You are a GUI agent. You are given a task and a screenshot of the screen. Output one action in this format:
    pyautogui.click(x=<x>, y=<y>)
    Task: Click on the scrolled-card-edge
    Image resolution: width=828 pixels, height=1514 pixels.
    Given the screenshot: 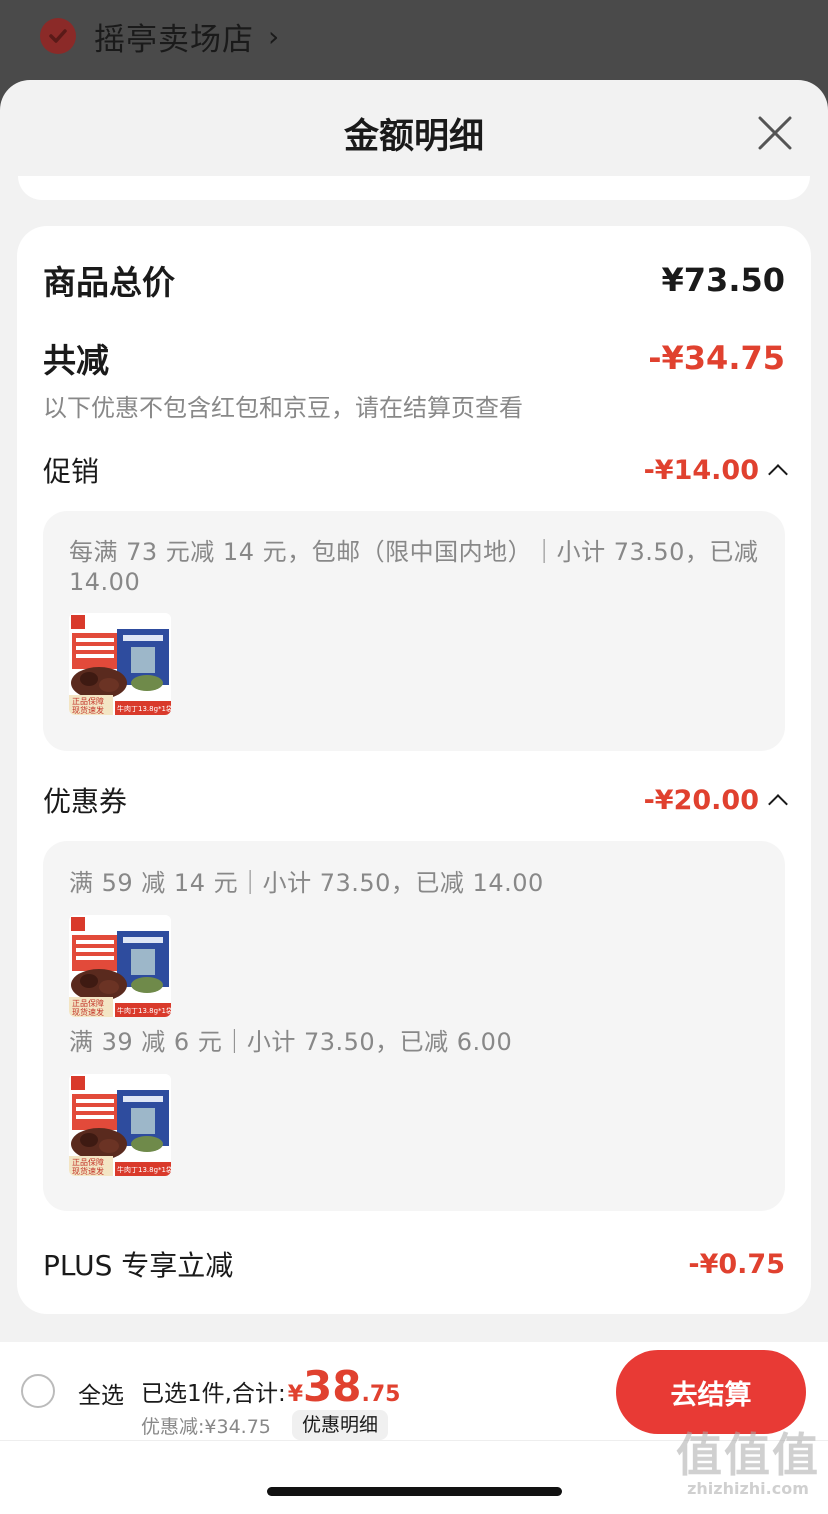 What is the action you would take?
    pyautogui.click(x=414, y=188)
    